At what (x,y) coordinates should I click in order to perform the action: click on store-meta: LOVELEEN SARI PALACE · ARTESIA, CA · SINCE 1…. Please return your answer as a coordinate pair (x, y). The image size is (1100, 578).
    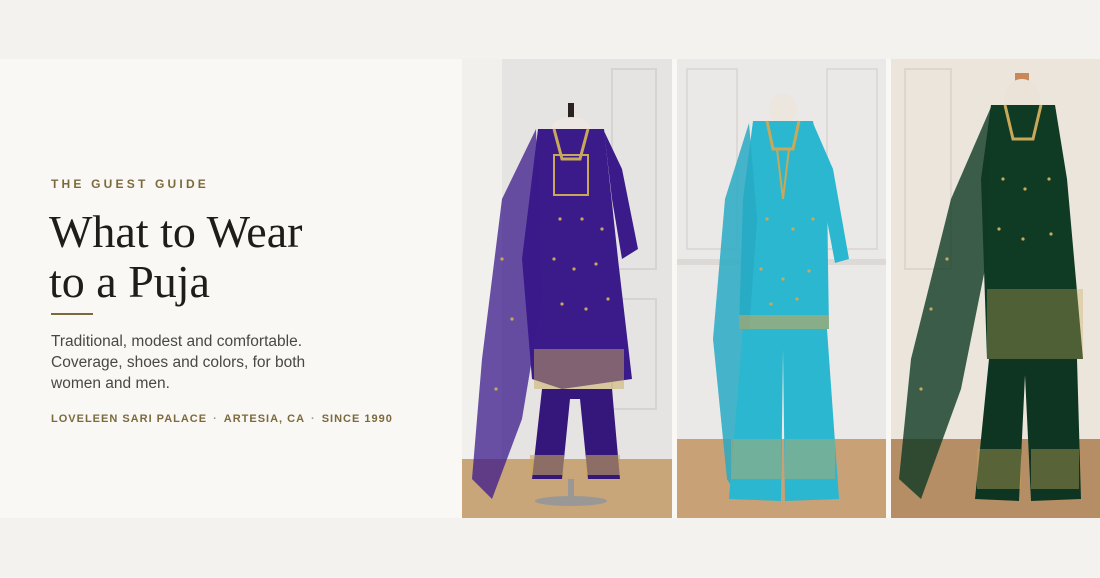
    Looking at the image, I should click on (222, 419).